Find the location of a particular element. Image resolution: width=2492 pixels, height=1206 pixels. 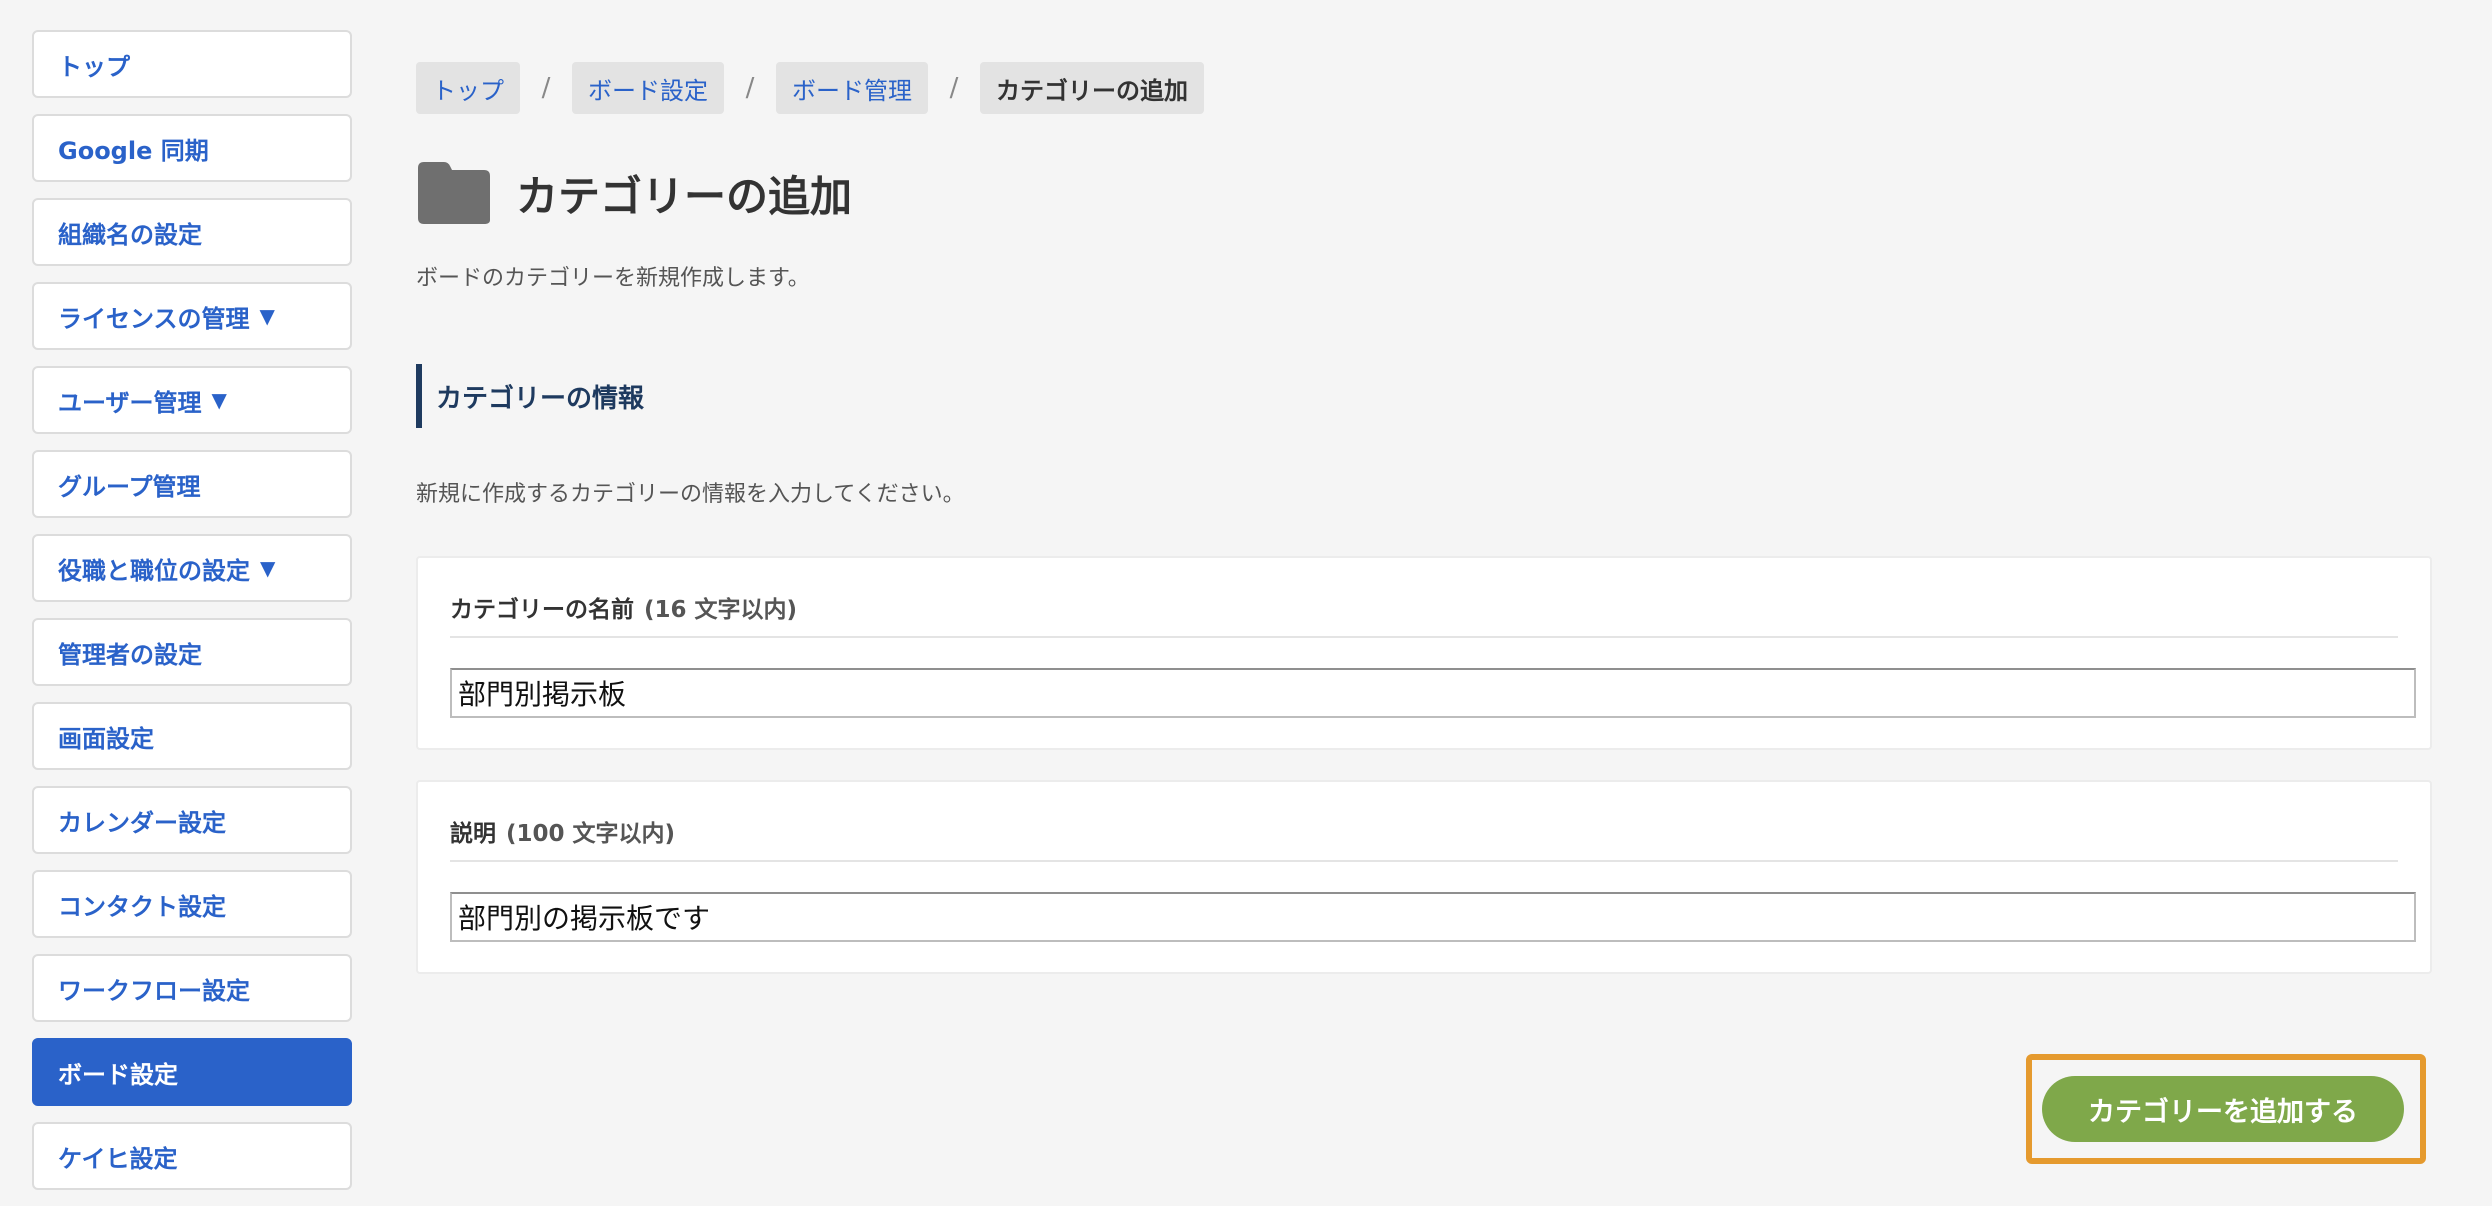

description-label-text: 説明 is located at coordinates (473, 834).